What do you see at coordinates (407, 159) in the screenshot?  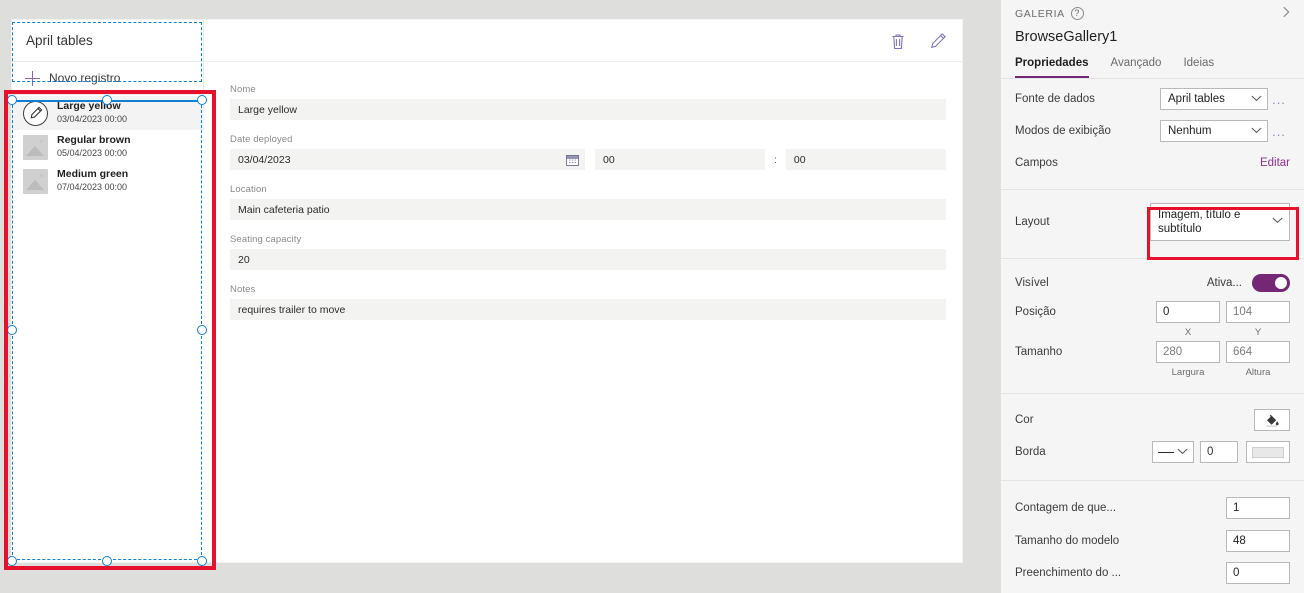 I see `date-input: 03/04/2023` at bounding box center [407, 159].